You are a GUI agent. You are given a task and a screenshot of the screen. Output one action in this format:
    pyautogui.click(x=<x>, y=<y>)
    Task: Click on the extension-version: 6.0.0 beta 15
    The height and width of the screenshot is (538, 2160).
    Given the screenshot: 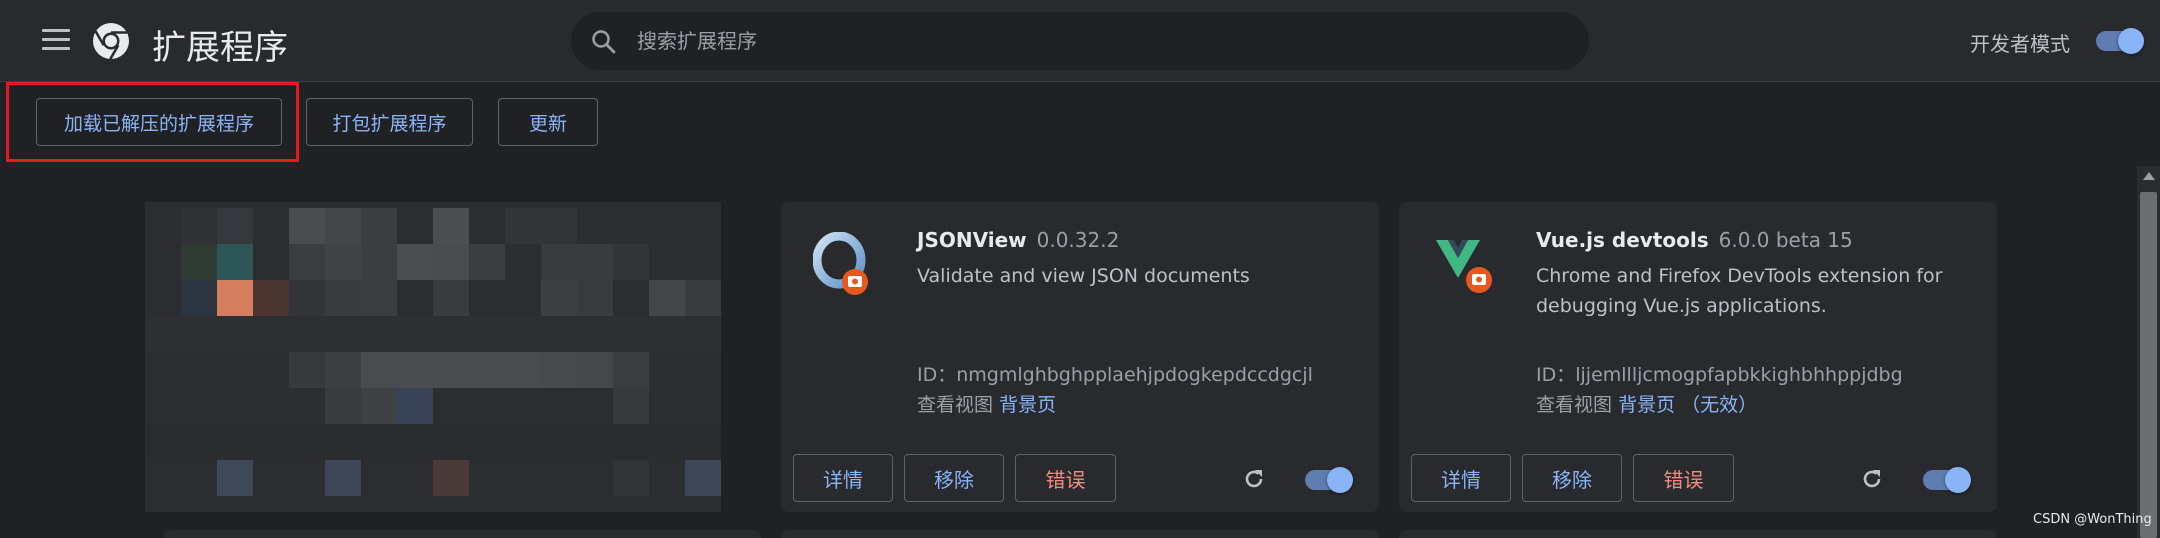 What is the action you would take?
    pyautogui.click(x=1785, y=240)
    